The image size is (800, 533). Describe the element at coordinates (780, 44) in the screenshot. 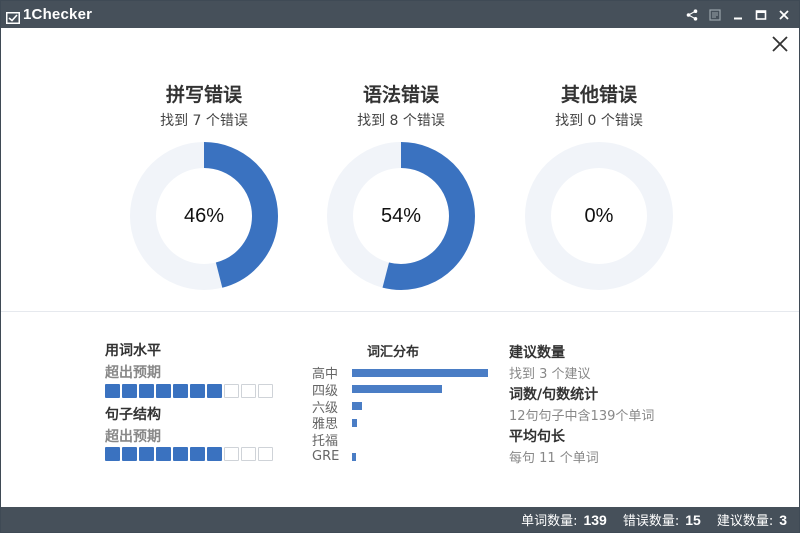

I see `close-panel-icon` at that location.